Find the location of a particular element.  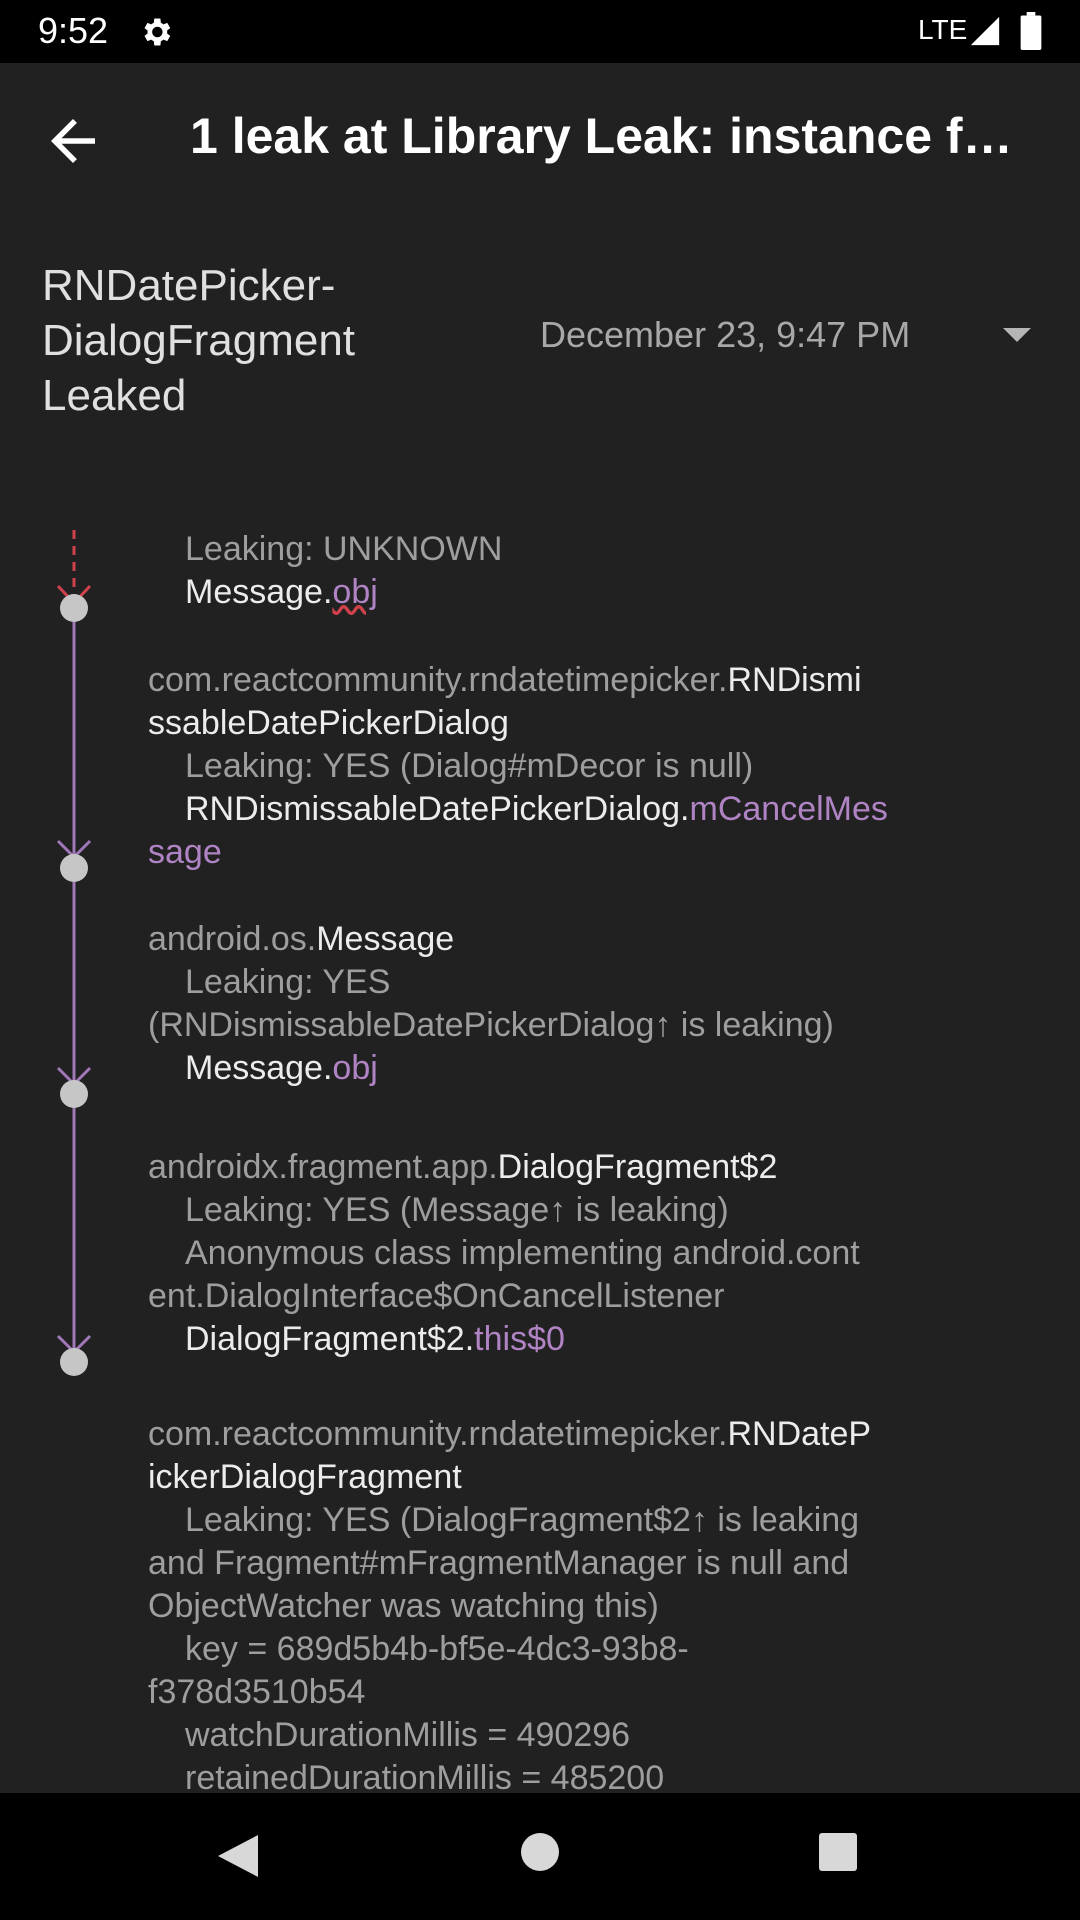

class-name: DialogFragment$2 is located at coordinates (637, 1167).